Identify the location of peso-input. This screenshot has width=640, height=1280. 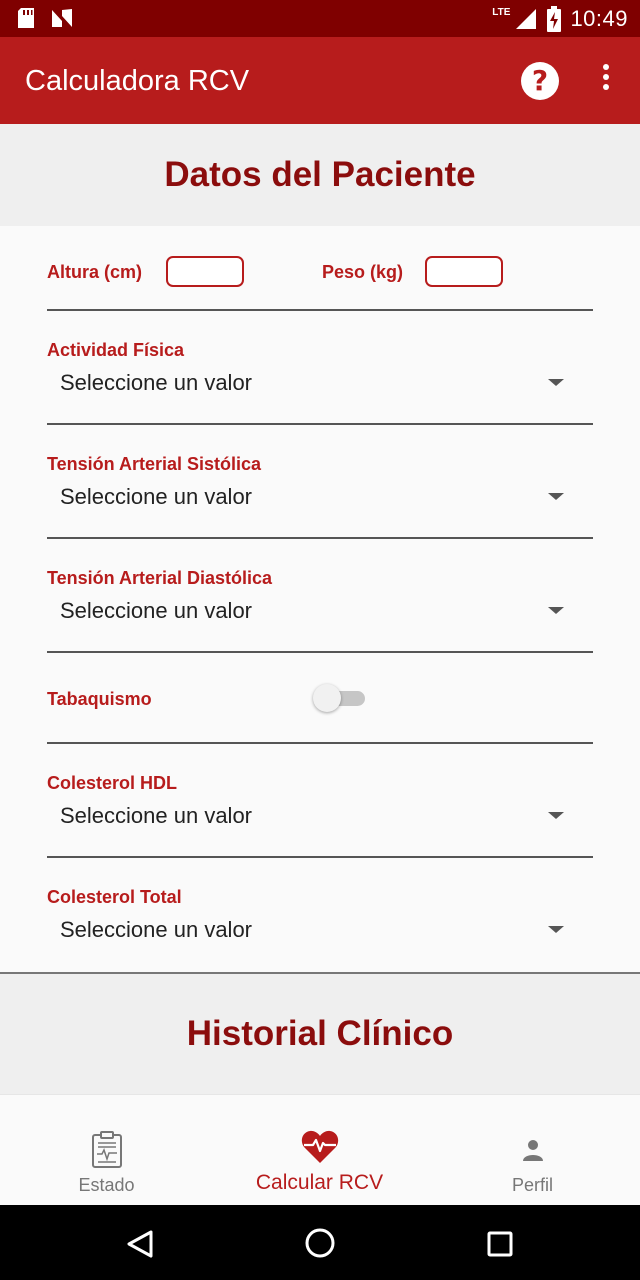
(464, 271).